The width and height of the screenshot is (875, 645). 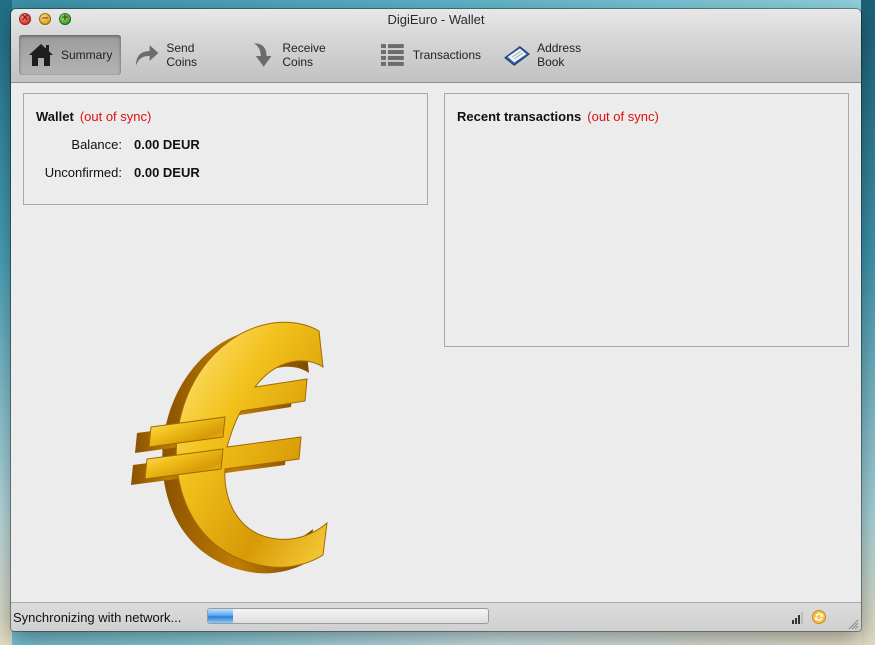 I want to click on toolbar-address-book-button: Address Book, so click(x=555, y=55).